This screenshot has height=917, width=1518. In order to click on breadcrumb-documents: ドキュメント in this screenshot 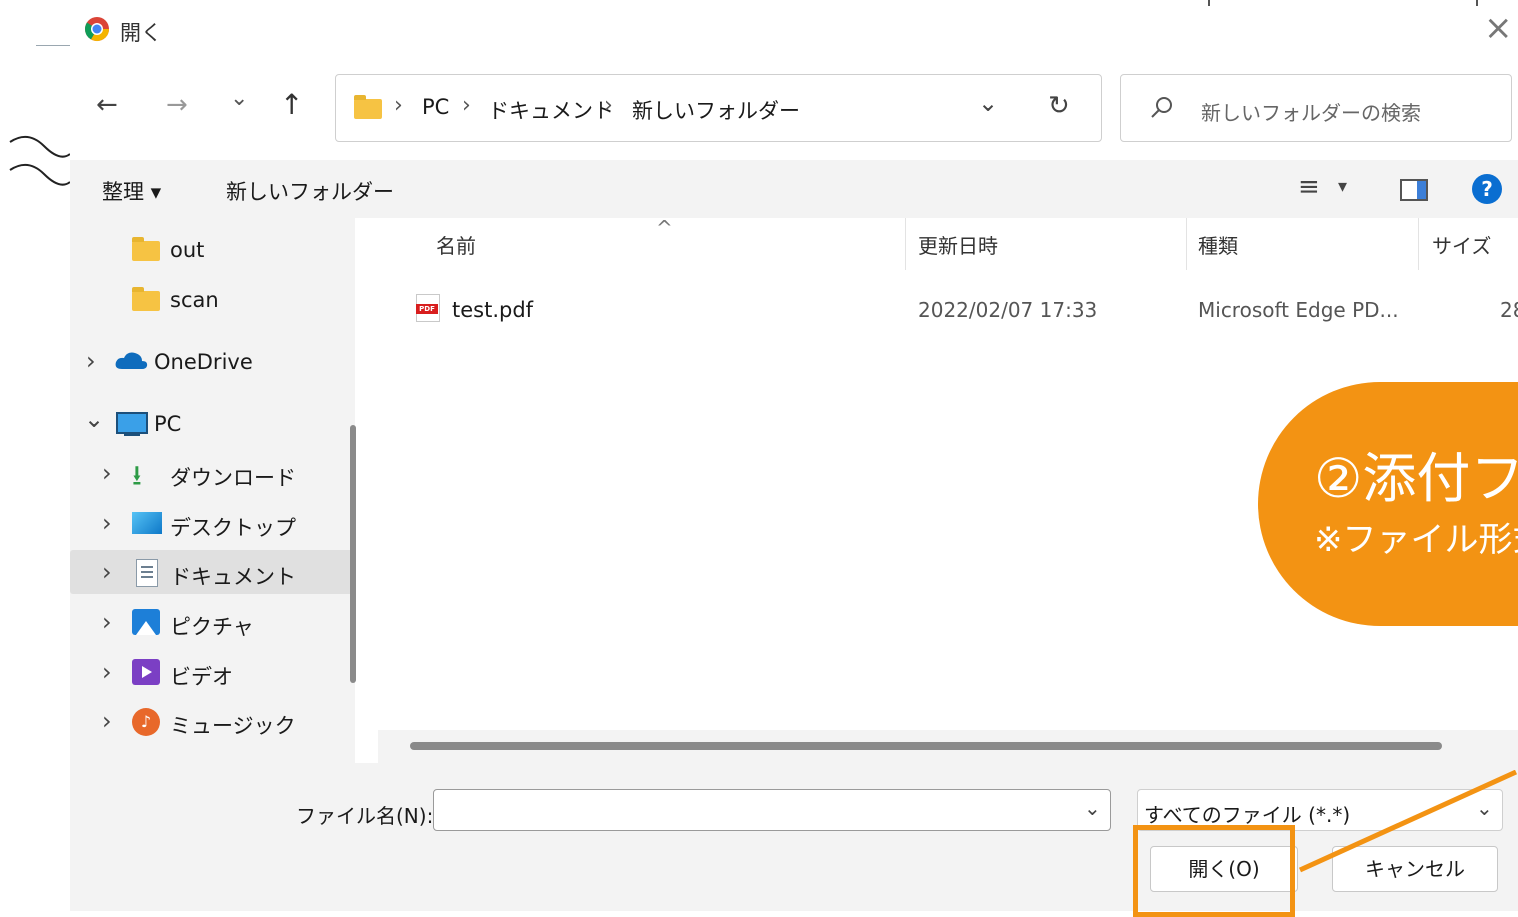, I will do `click(551, 110)`.